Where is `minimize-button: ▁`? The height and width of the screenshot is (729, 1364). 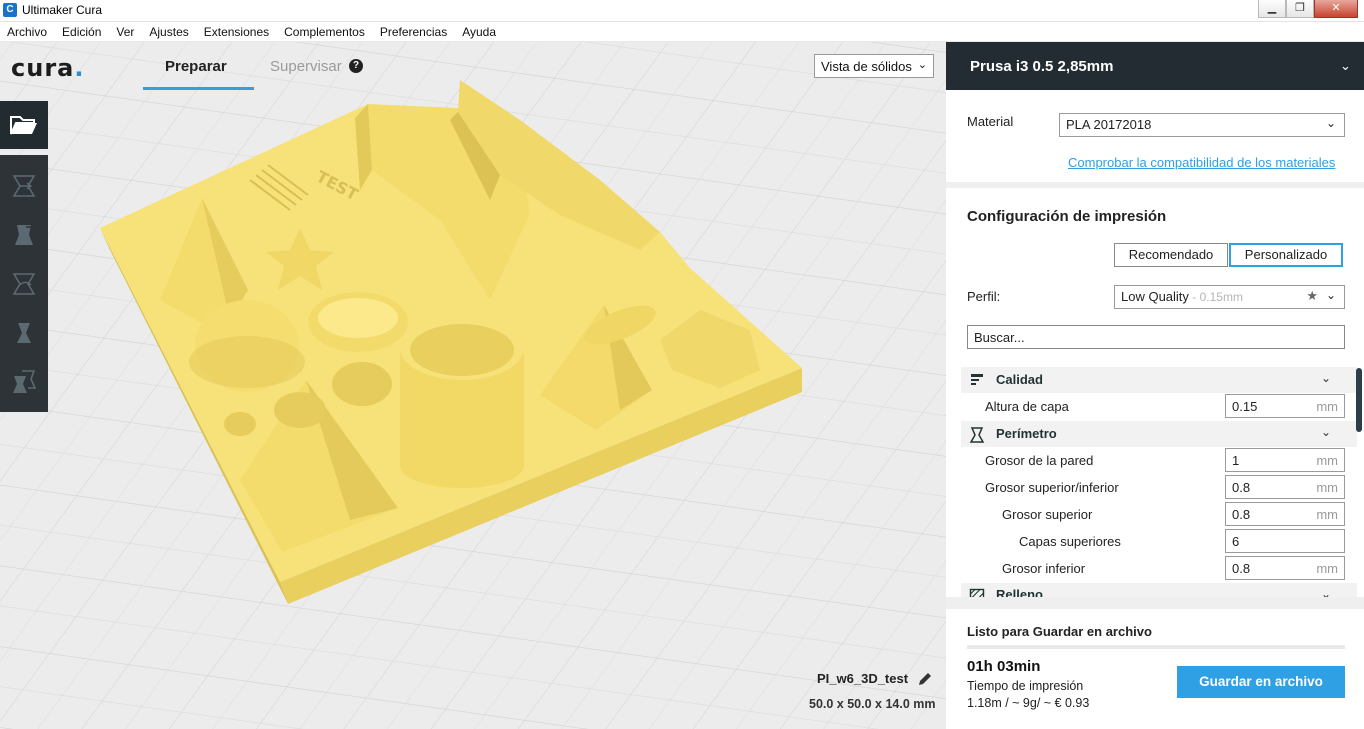 minimize-button: ▁ is located at coordinates (1272, 9).